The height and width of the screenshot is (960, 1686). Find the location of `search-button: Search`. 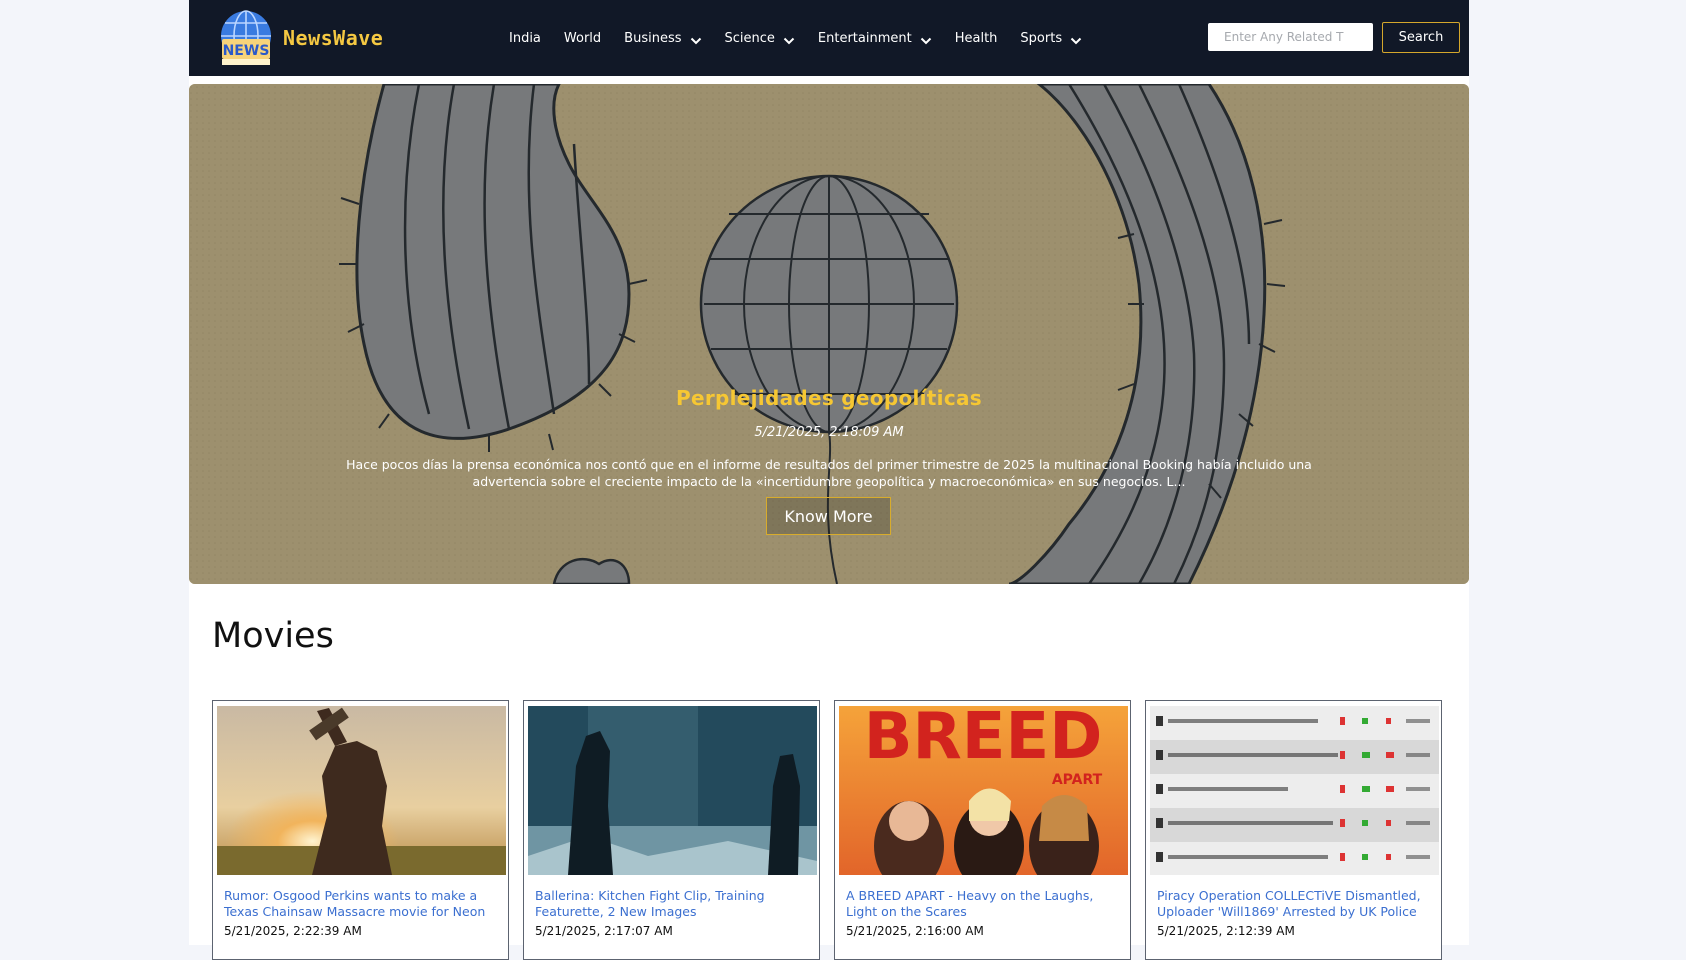

search-button: Search is located at coordinates (1421, 37).